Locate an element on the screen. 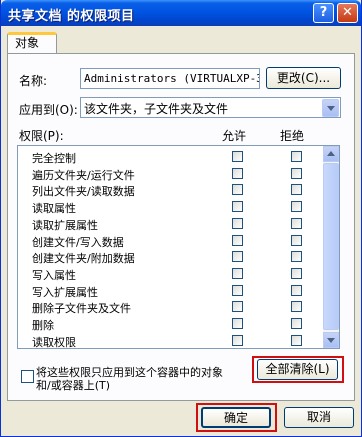  name-value: Administrators (VIRTUALXP-351 is located at coordinates (172, 78).